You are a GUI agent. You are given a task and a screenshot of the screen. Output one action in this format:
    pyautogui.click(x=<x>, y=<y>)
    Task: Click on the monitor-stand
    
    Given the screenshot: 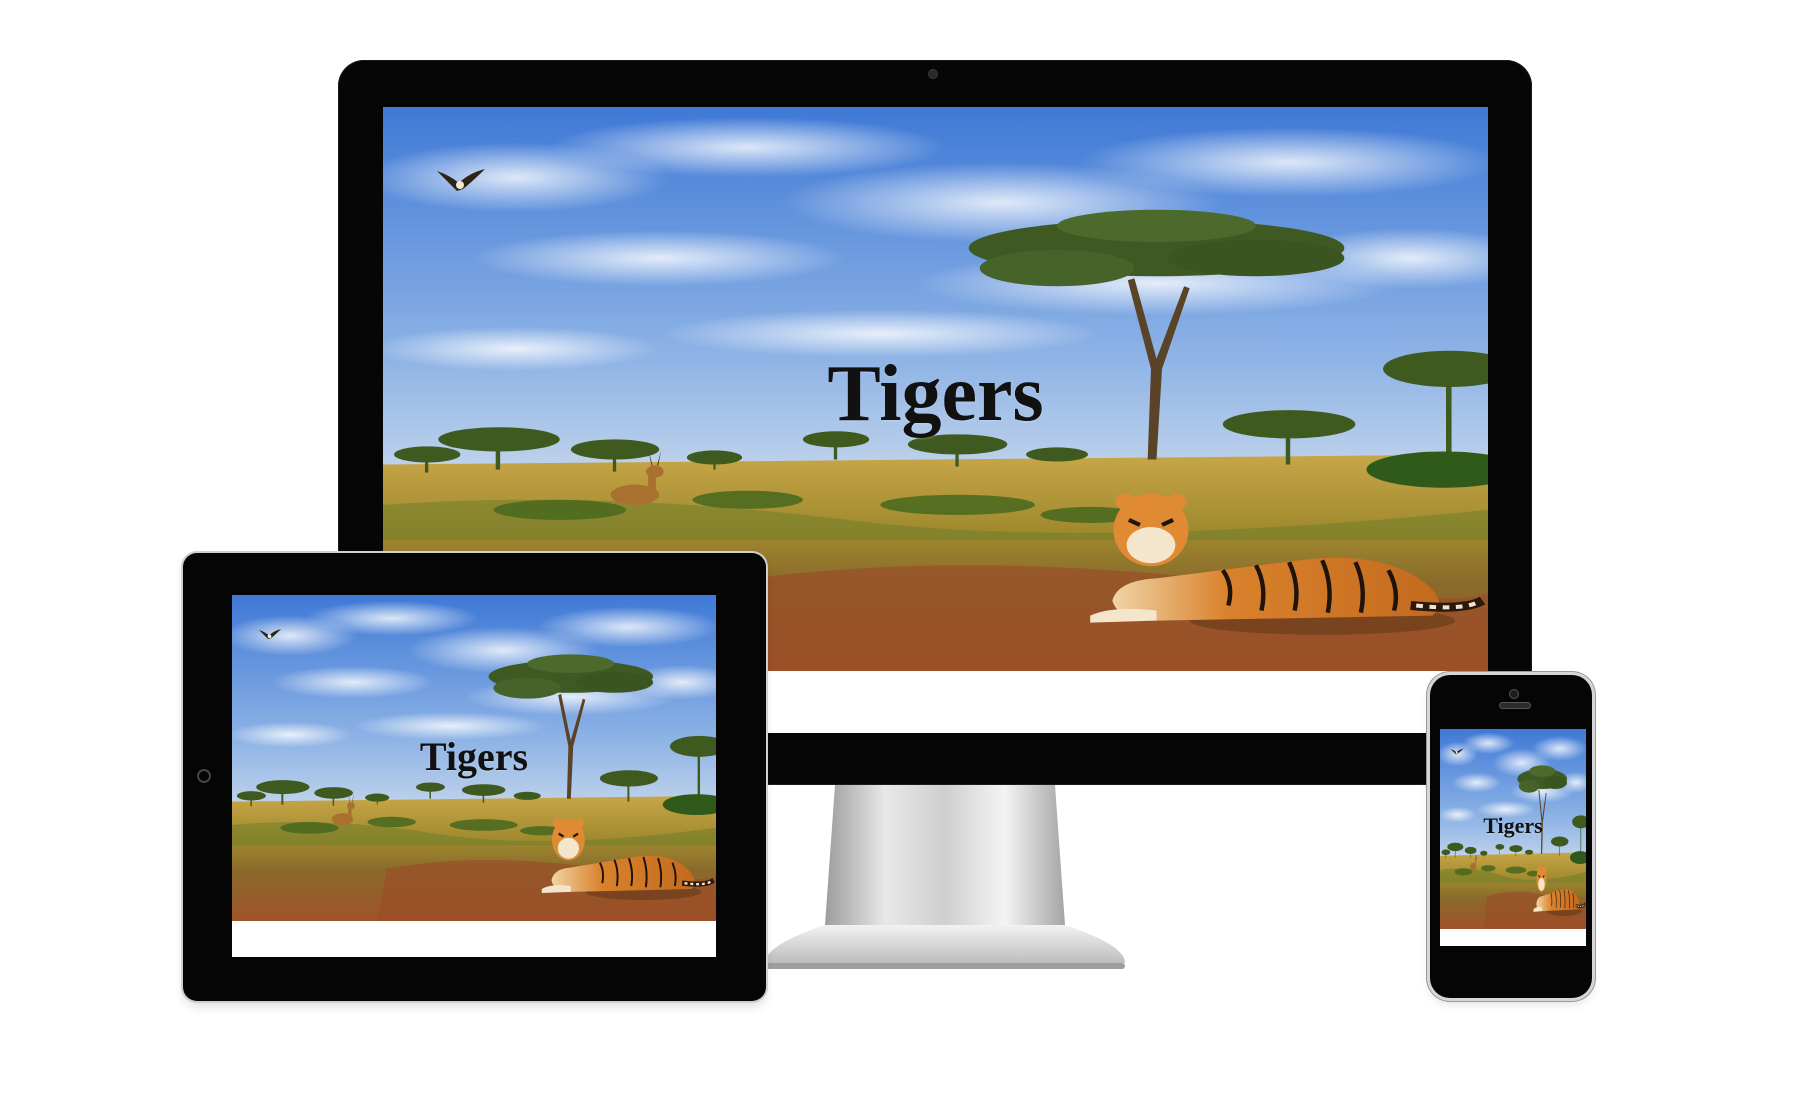 What is the action you would take?
    pyautogui.click(x=945, y=880)
    